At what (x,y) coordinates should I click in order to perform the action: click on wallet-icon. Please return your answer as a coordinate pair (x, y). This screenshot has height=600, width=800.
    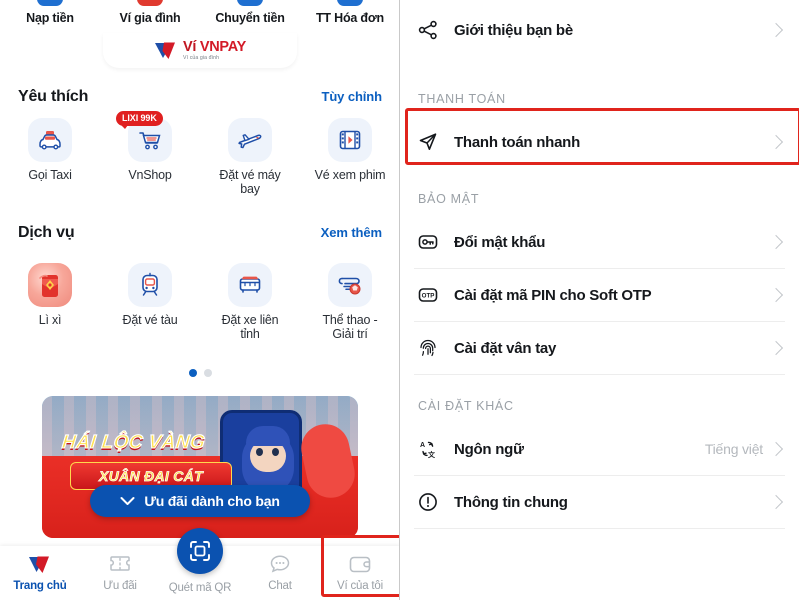
    Looking at the image, I should click on (360, 564).